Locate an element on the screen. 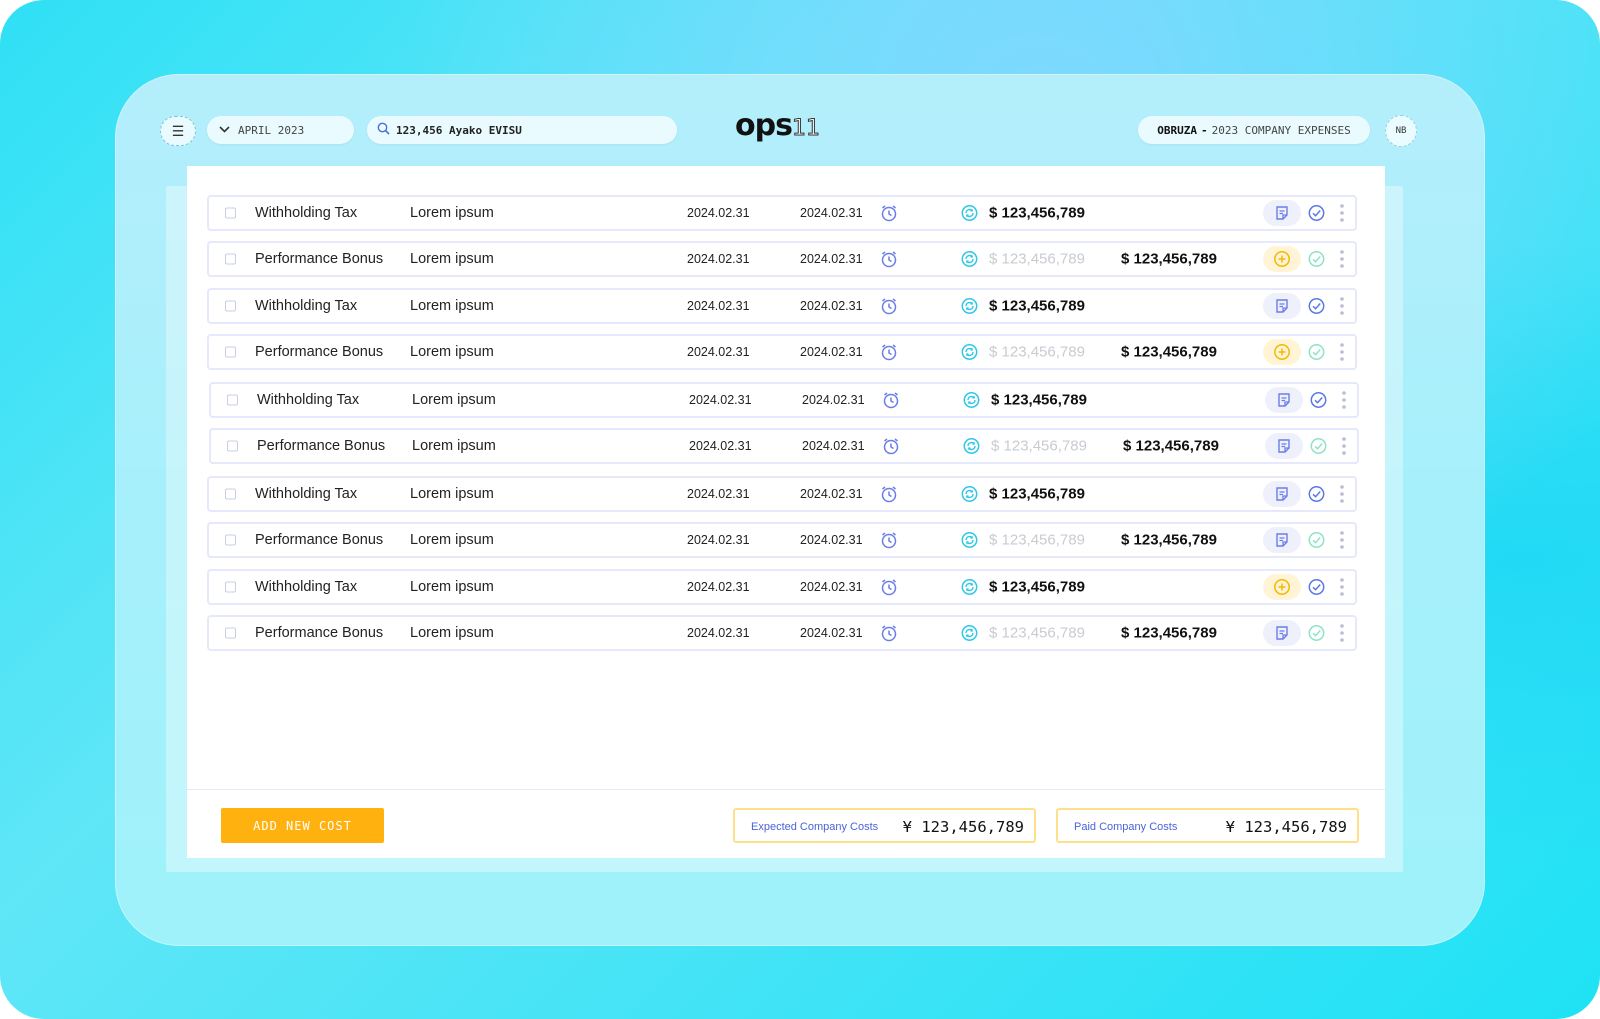 This screenshot has height=1019, width=1600. plus-circle-icon is located at coordinates (1282, 259).